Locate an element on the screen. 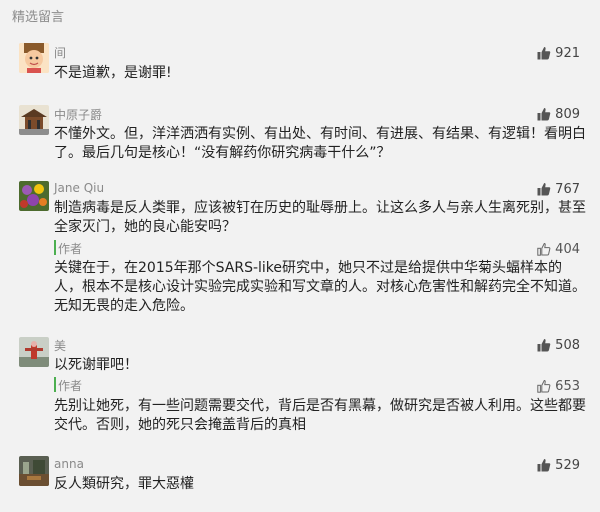  reply-like-button: 653 is located at coordinates (558, 386).